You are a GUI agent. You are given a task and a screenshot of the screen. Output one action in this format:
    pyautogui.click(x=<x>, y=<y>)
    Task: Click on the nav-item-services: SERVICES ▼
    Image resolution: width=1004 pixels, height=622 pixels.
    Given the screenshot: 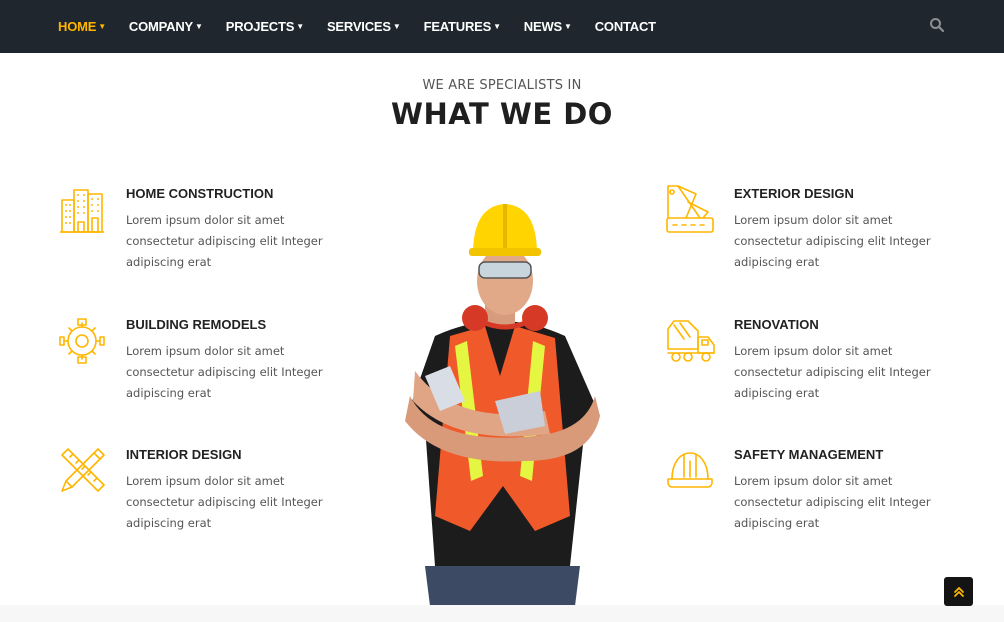 What is the action you would take?
    pyautogui.click(x=364, y=26)
    